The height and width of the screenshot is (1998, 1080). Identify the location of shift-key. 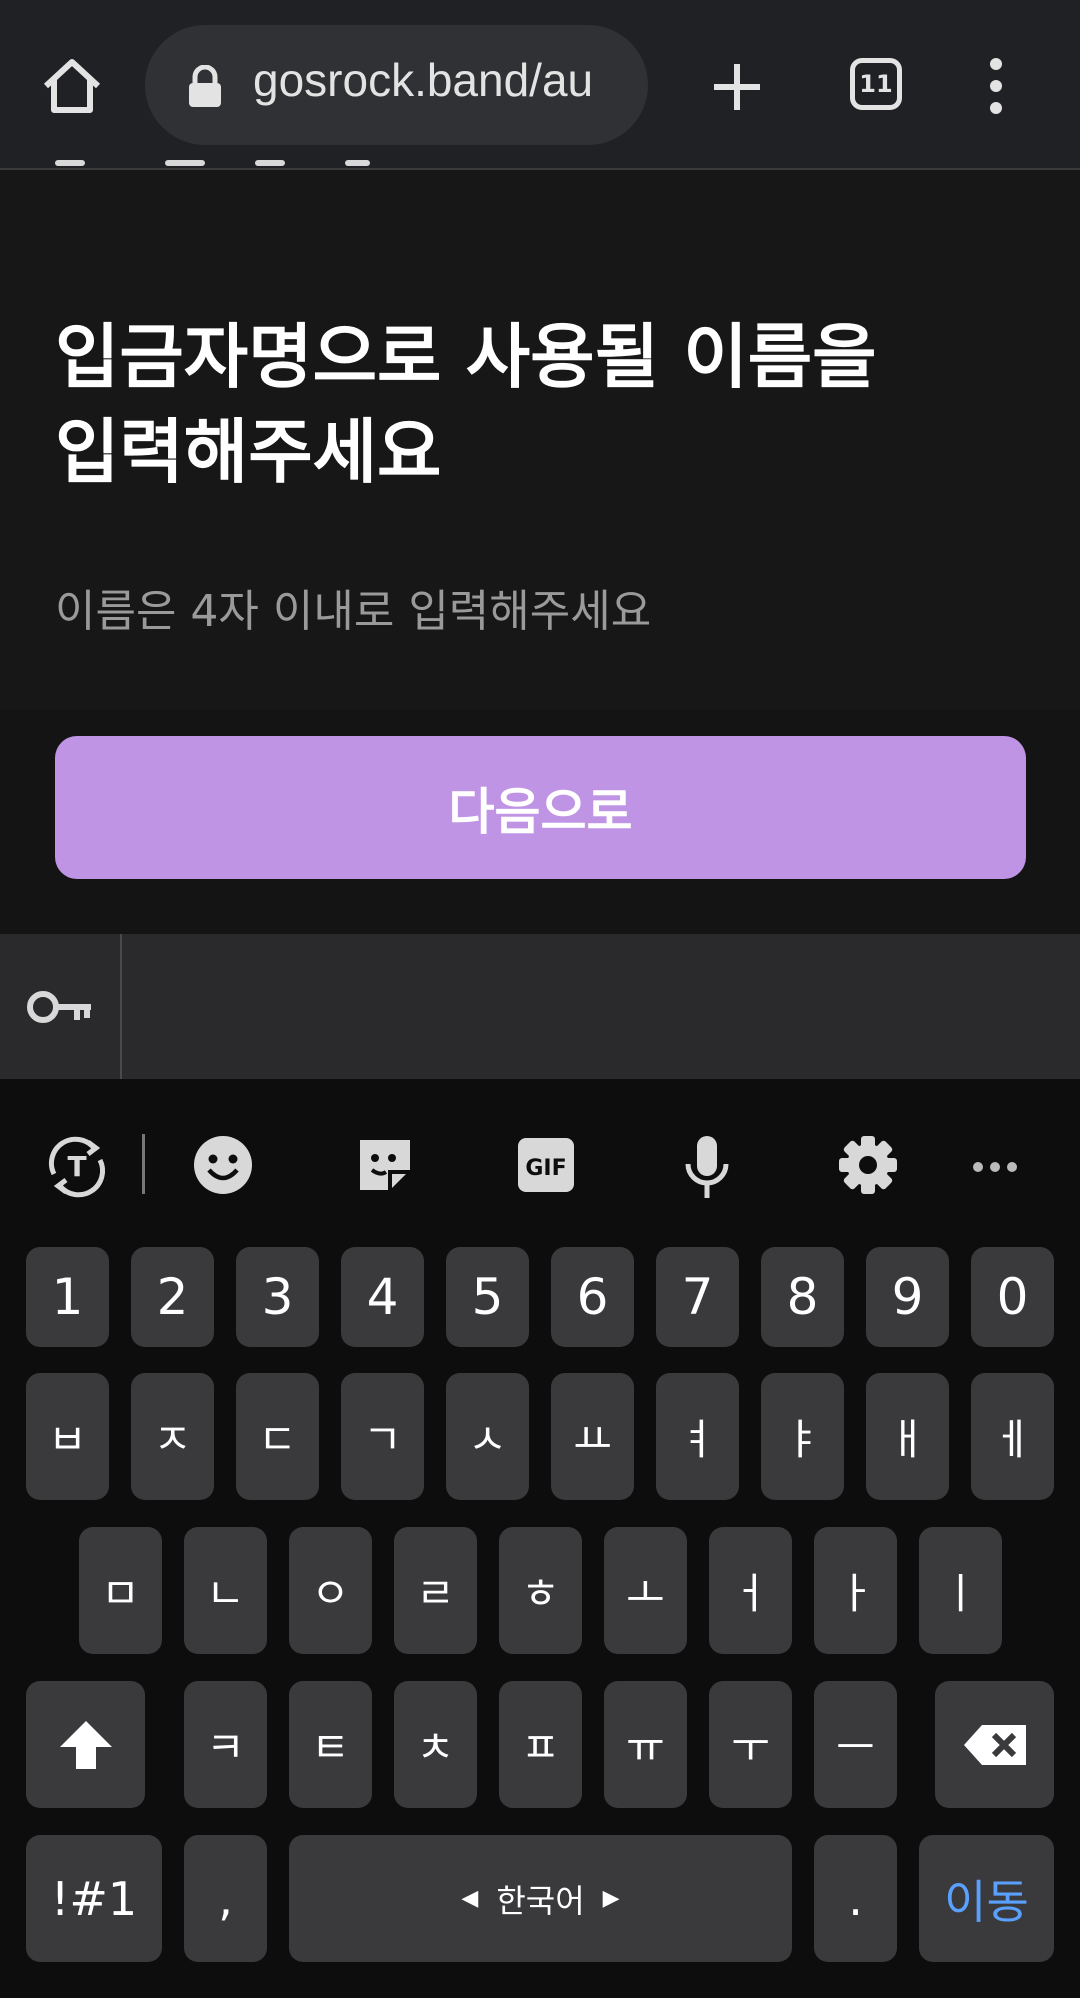
(85, 1744).